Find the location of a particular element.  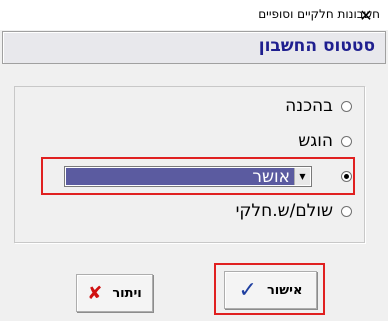

ok-button-label: אישור is located at coordinates (284, 290).